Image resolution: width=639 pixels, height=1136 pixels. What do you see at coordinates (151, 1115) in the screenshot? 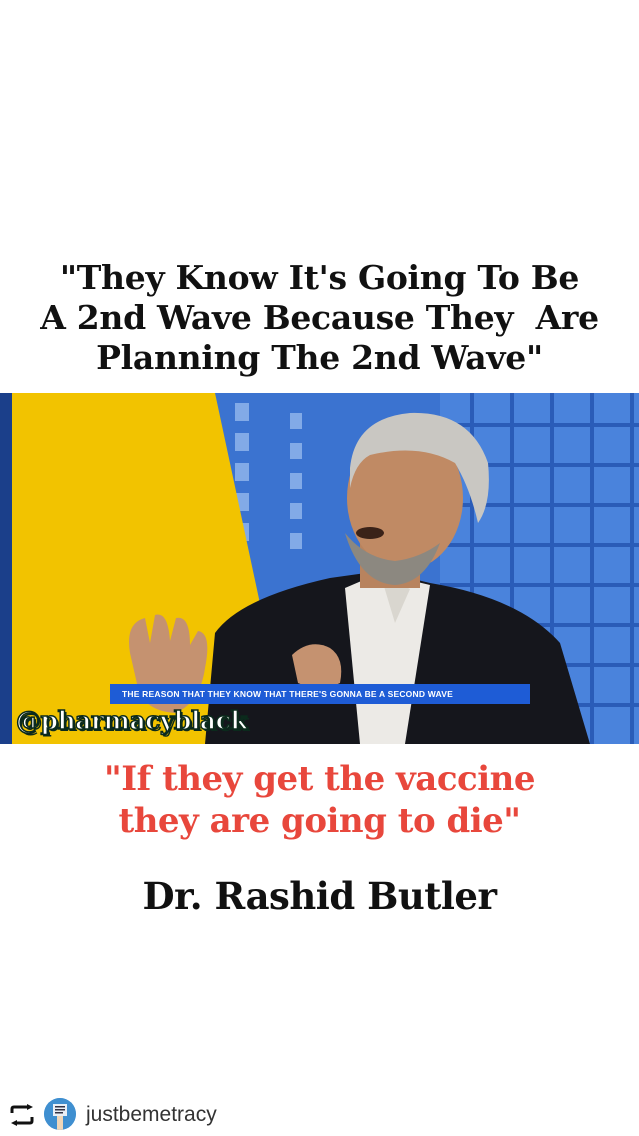
I see `username: justbemetracy` at bounding box center [151, 1115].